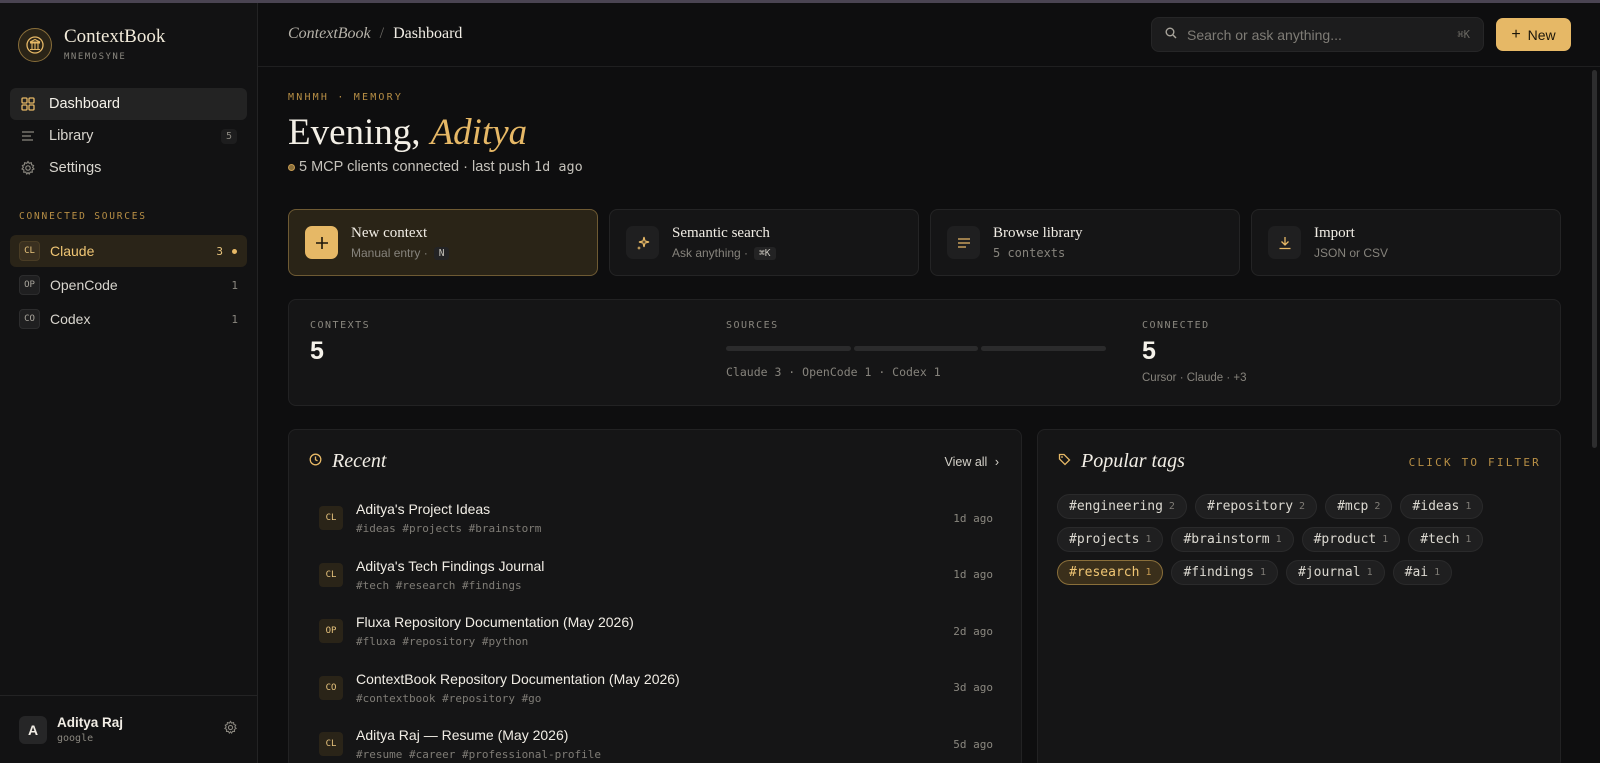 This screenshot has height=763, width=1600. I want to click on new-button-label: New, so click(1541, 34).